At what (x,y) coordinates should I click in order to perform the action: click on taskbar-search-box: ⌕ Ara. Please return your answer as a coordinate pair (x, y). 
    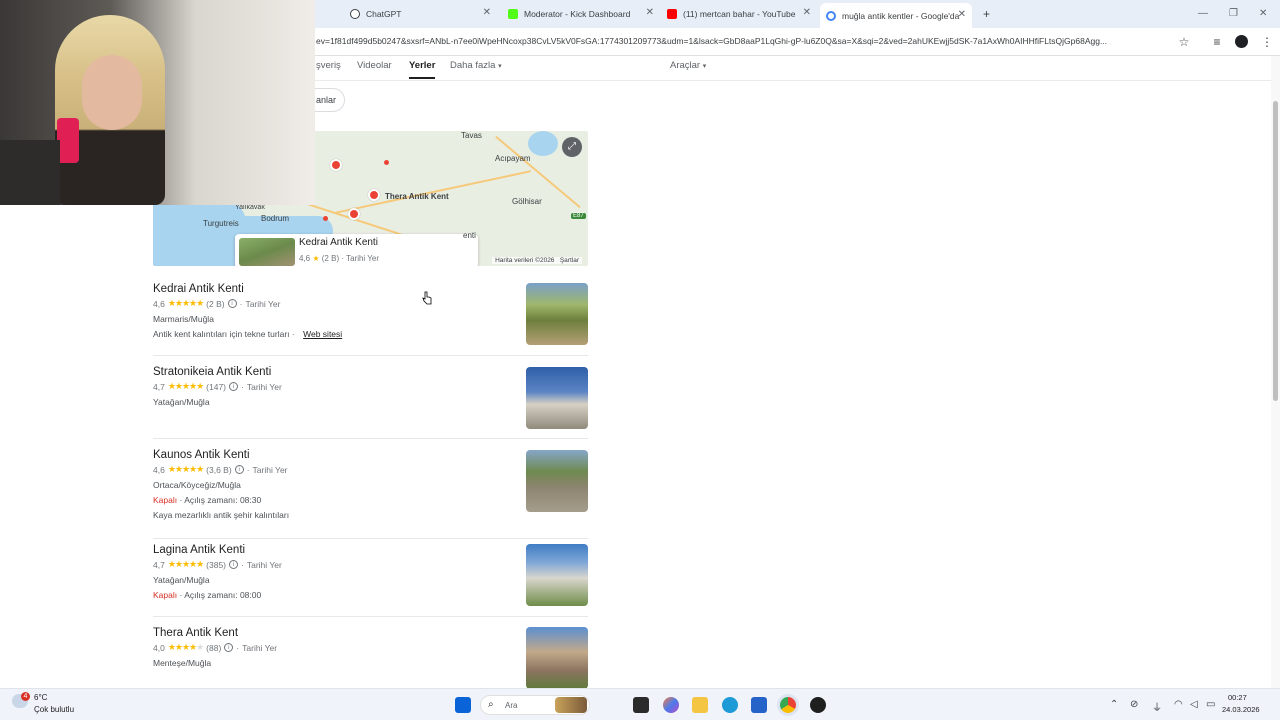
    Looking at the image, I should click on (535, 705).